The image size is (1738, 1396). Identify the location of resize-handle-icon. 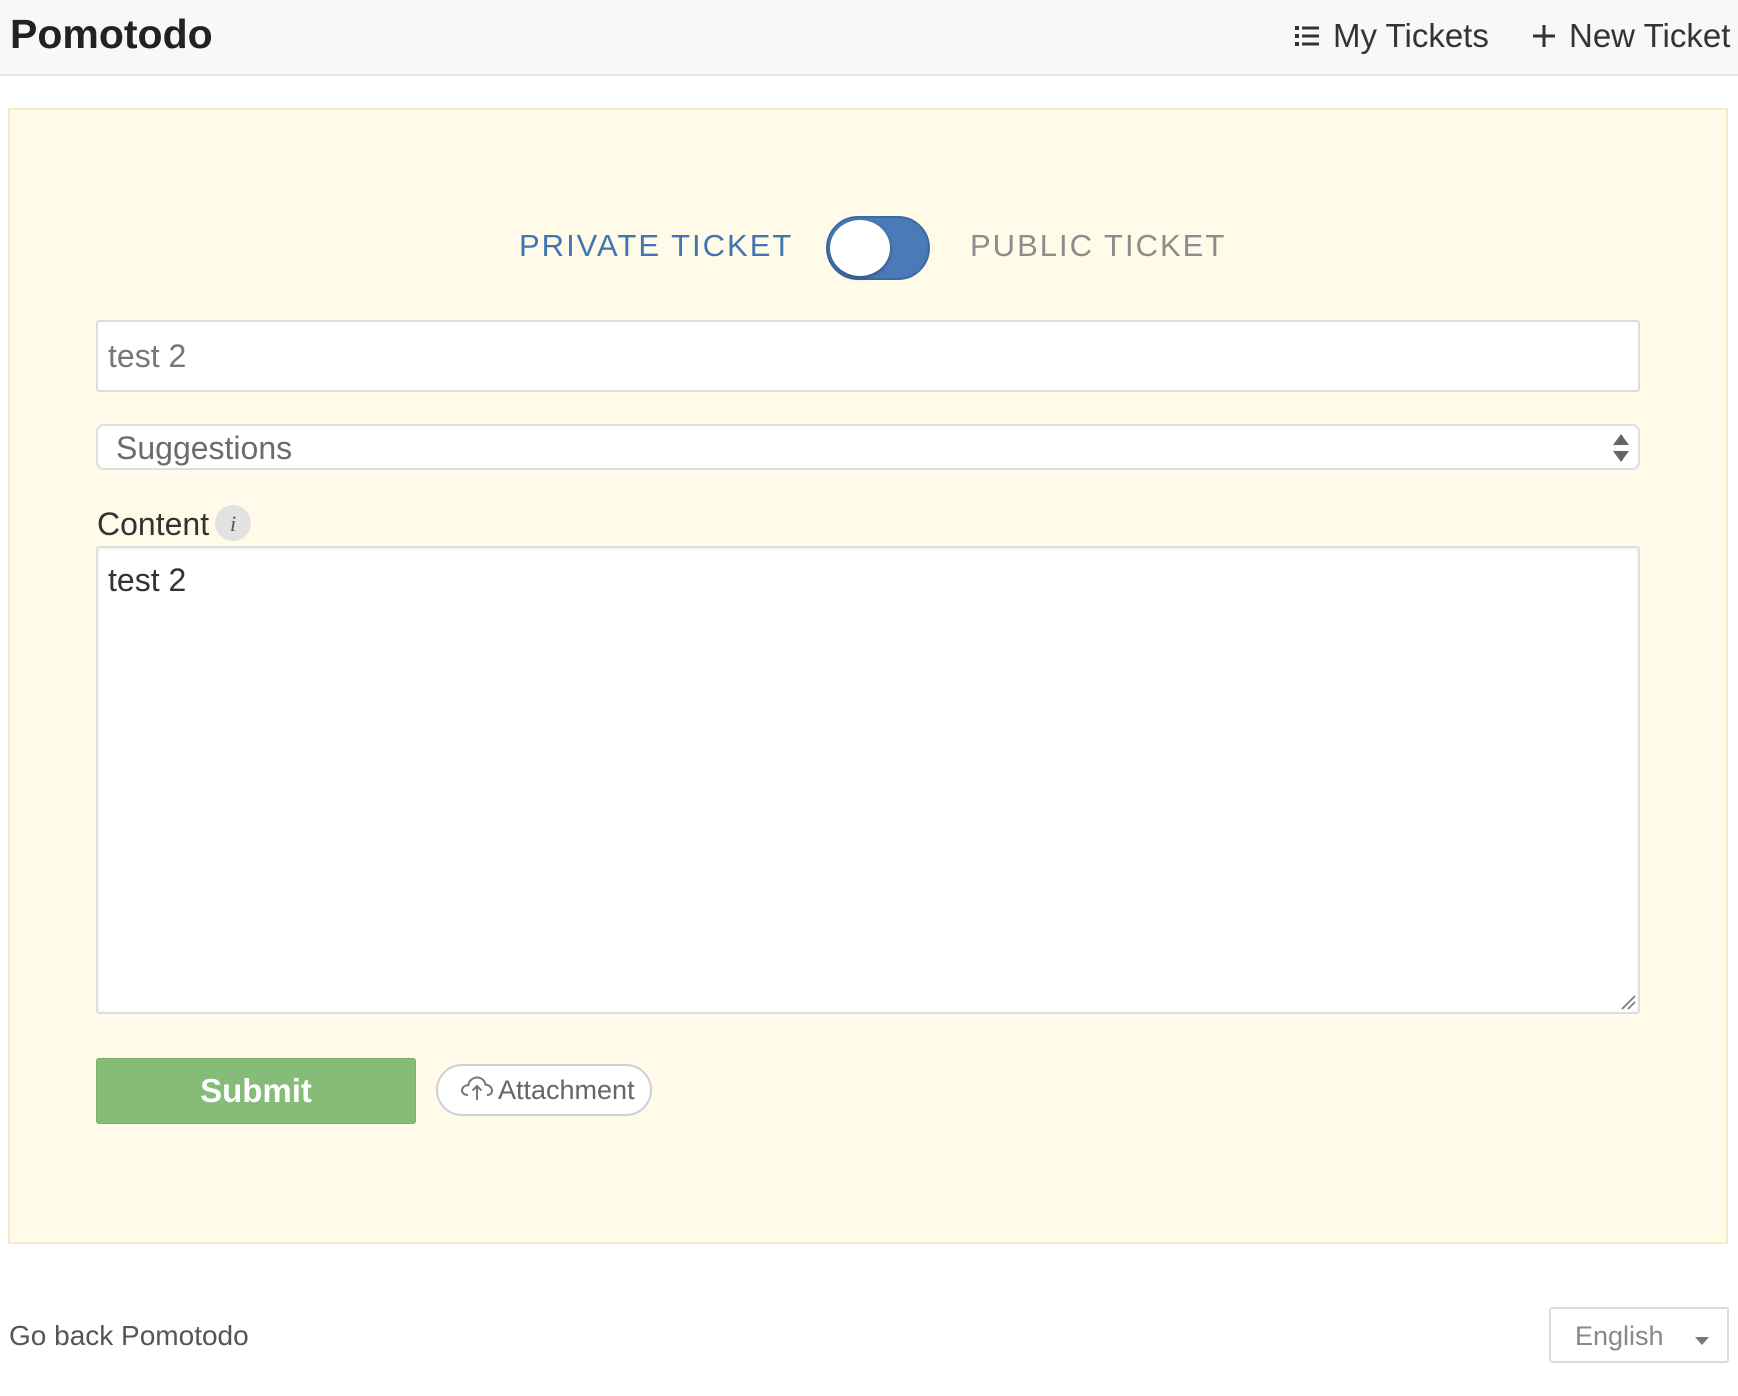
(1628, 1002).